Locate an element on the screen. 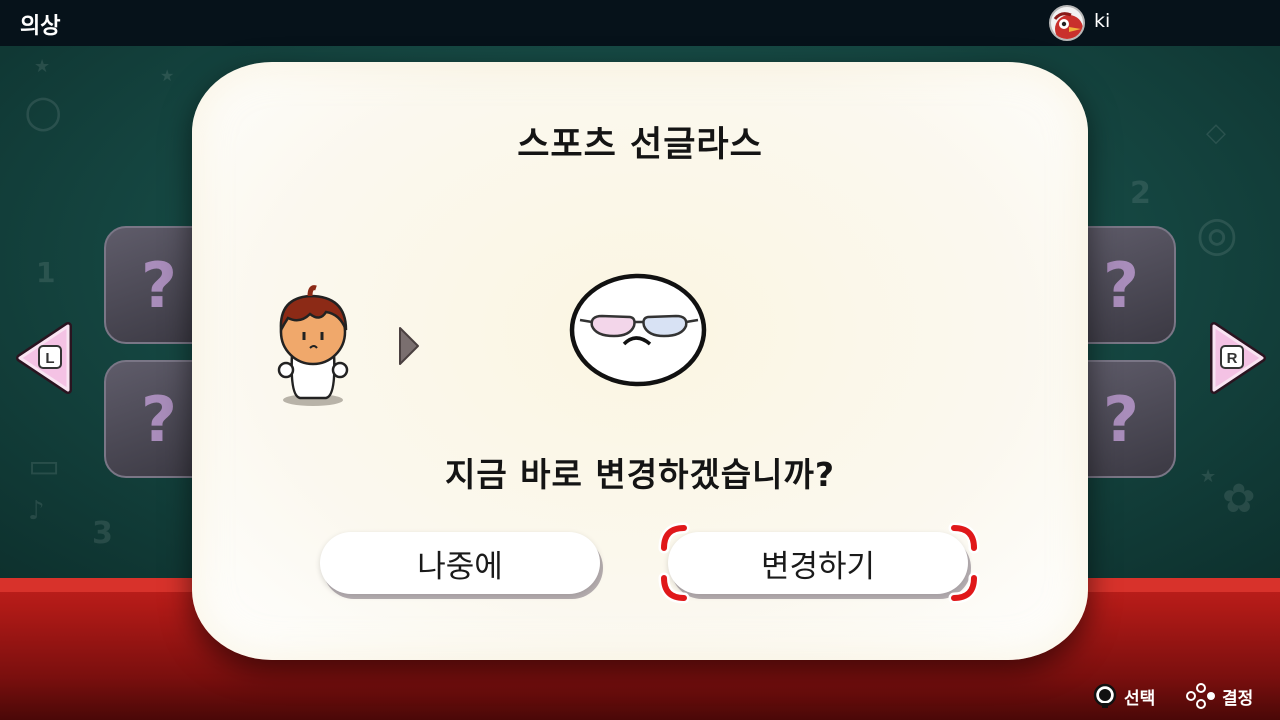 The image size is (1280, 720). face-buttons-icon is located at coordinates (1200, 696).